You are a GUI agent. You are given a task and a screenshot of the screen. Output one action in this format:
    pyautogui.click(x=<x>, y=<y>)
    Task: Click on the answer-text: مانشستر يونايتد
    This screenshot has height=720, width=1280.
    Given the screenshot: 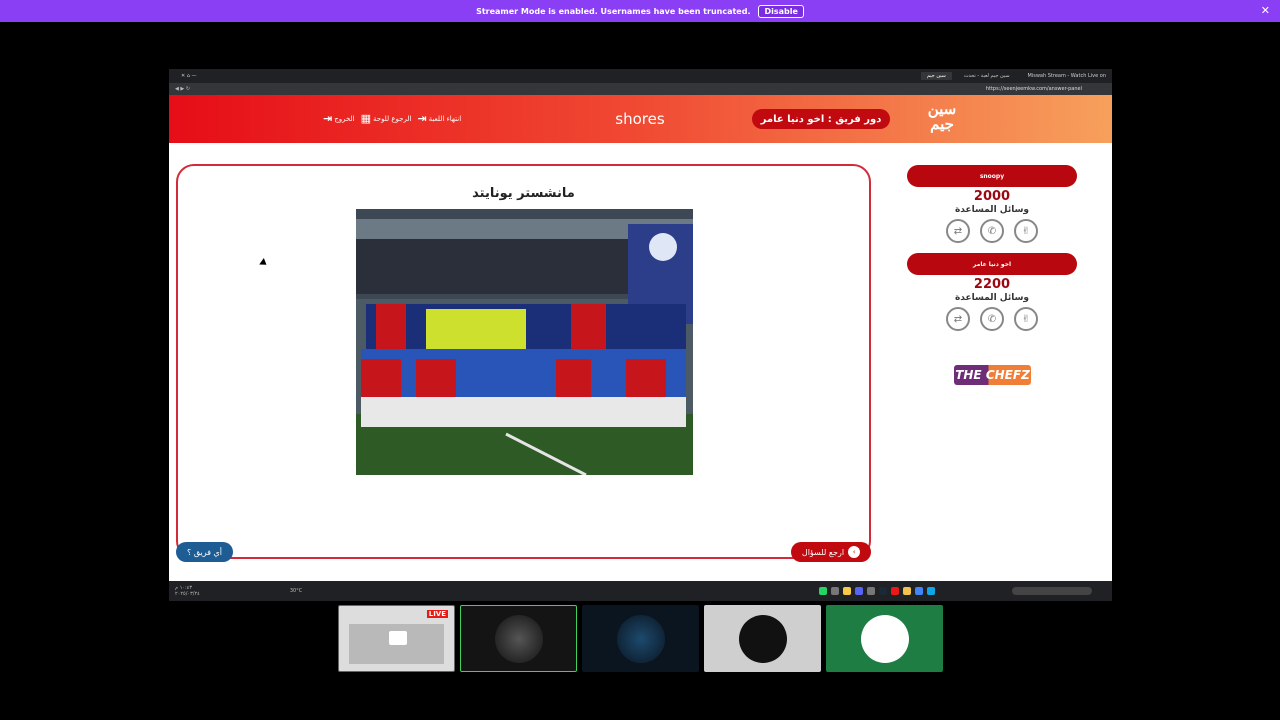 What is the action you would take?
    pyautogui.click(x=523, y=193)
    